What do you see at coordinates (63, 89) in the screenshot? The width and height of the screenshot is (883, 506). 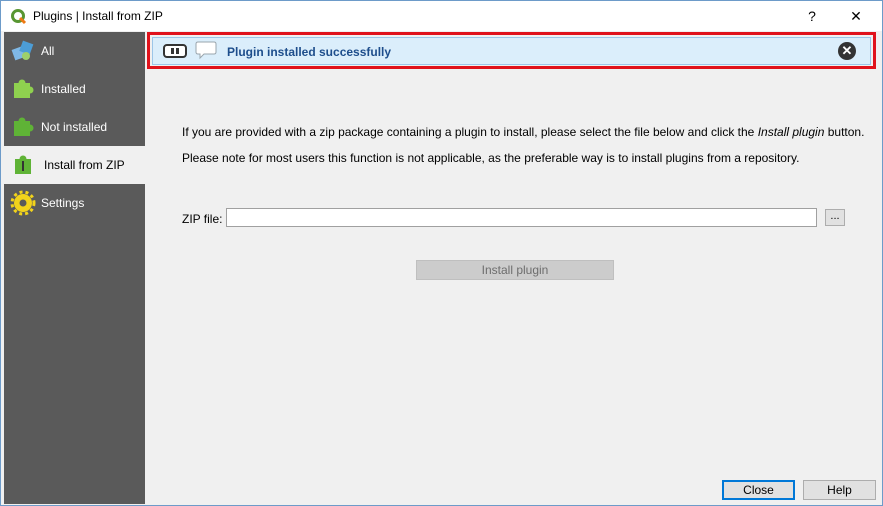 I see `sidebar-item-label: Installed` at bounding box center [63, 89].